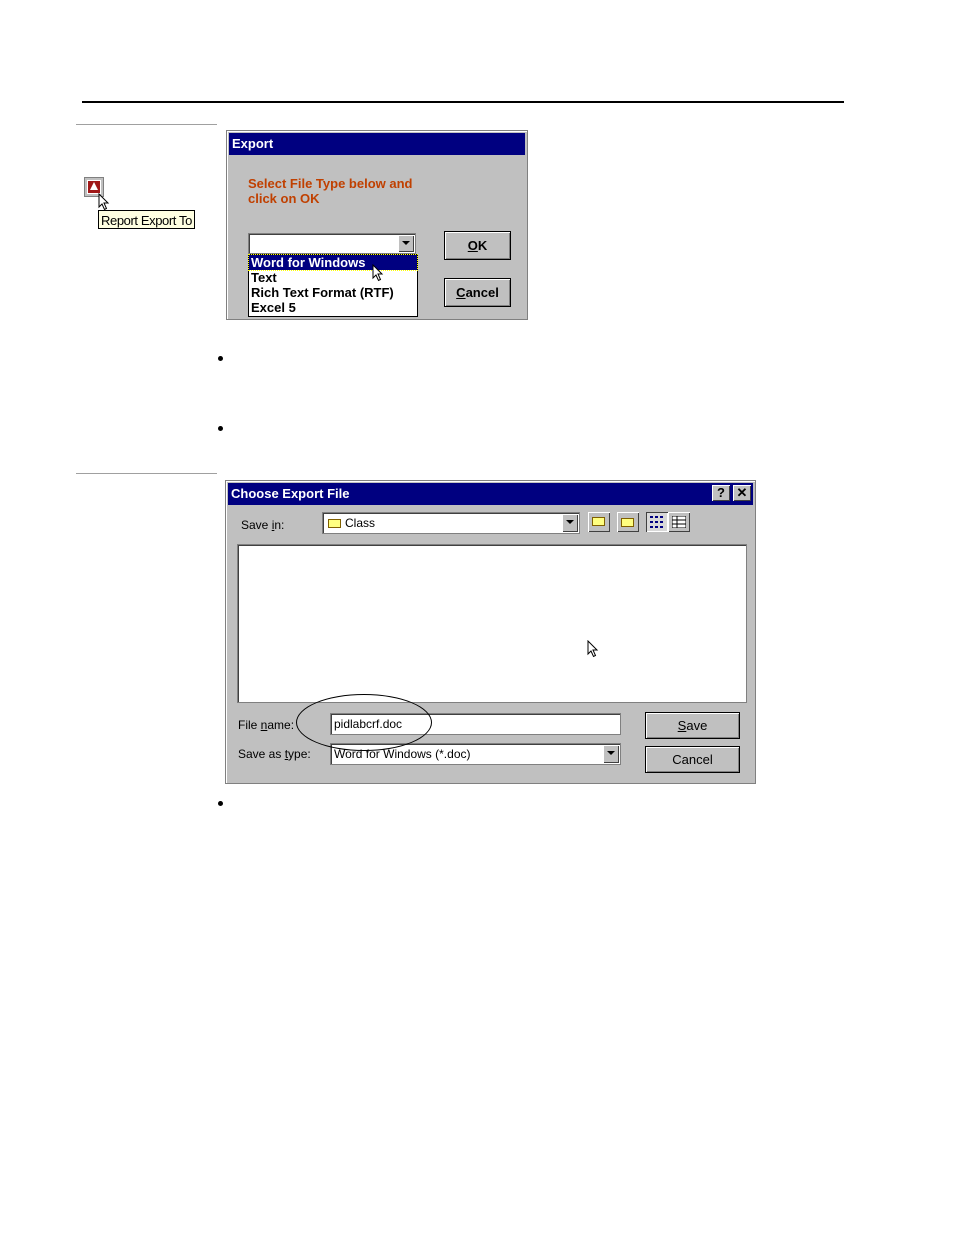  I want to click on list-view-button, so click(657, 522).